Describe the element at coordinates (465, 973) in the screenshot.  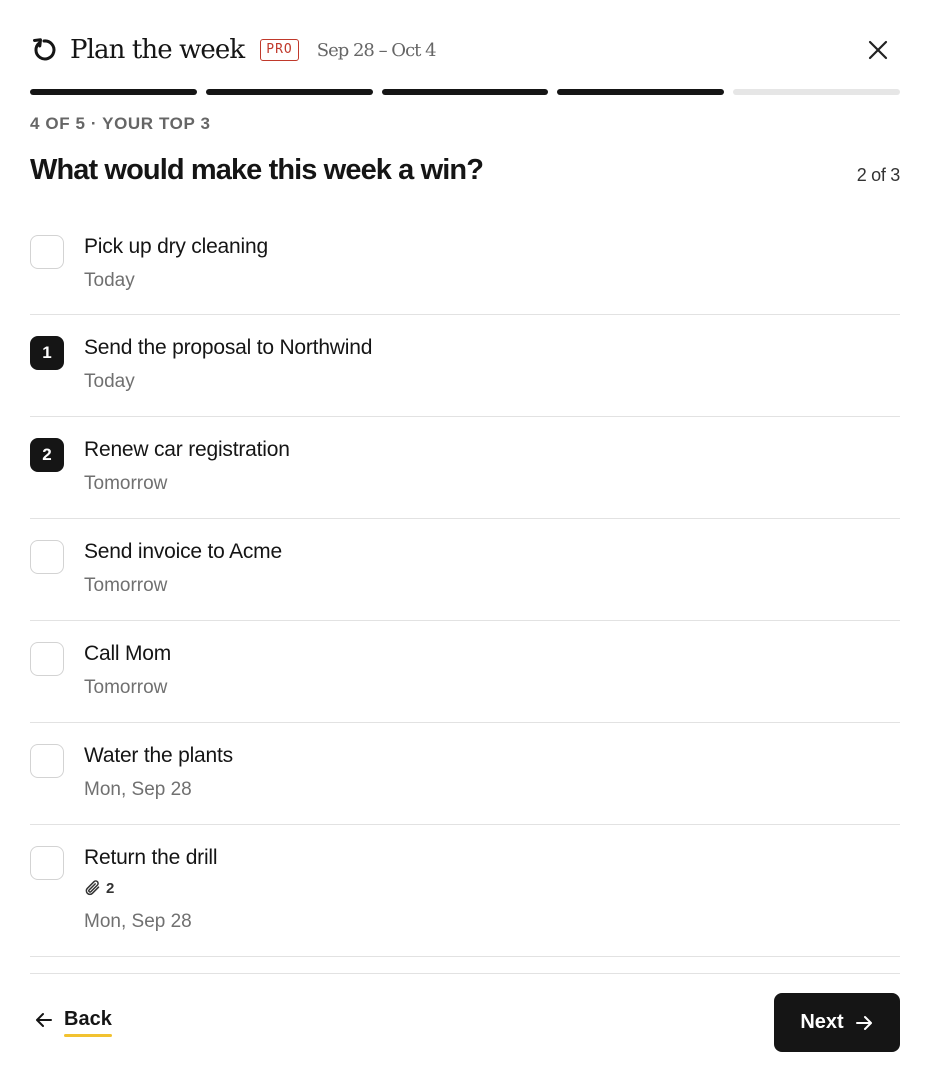
I see `footer-divider` at that location.